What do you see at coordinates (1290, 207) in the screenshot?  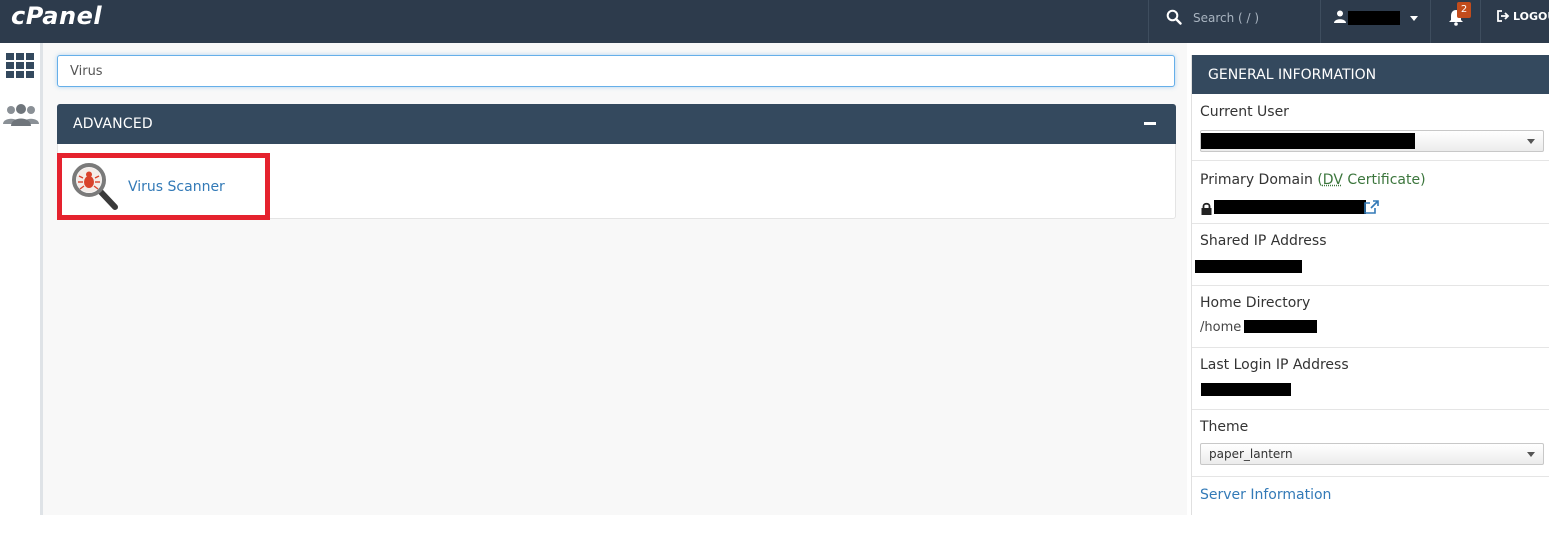 I see `primary-domain-redacted` at bounding box center [1290, 207].